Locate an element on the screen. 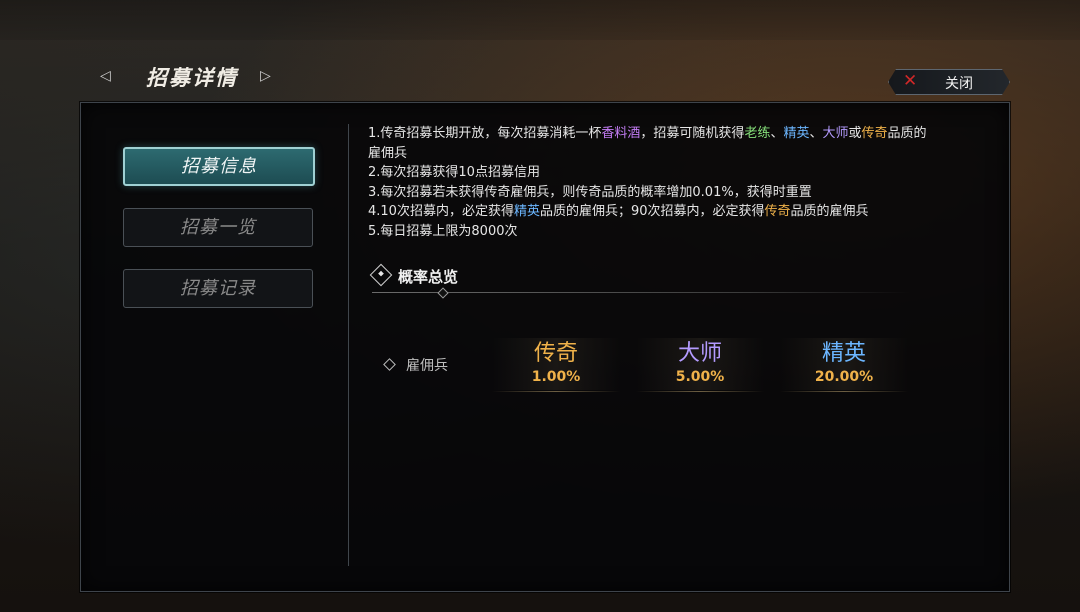  rate-name: 精英 is located at coordinates (843, 353).